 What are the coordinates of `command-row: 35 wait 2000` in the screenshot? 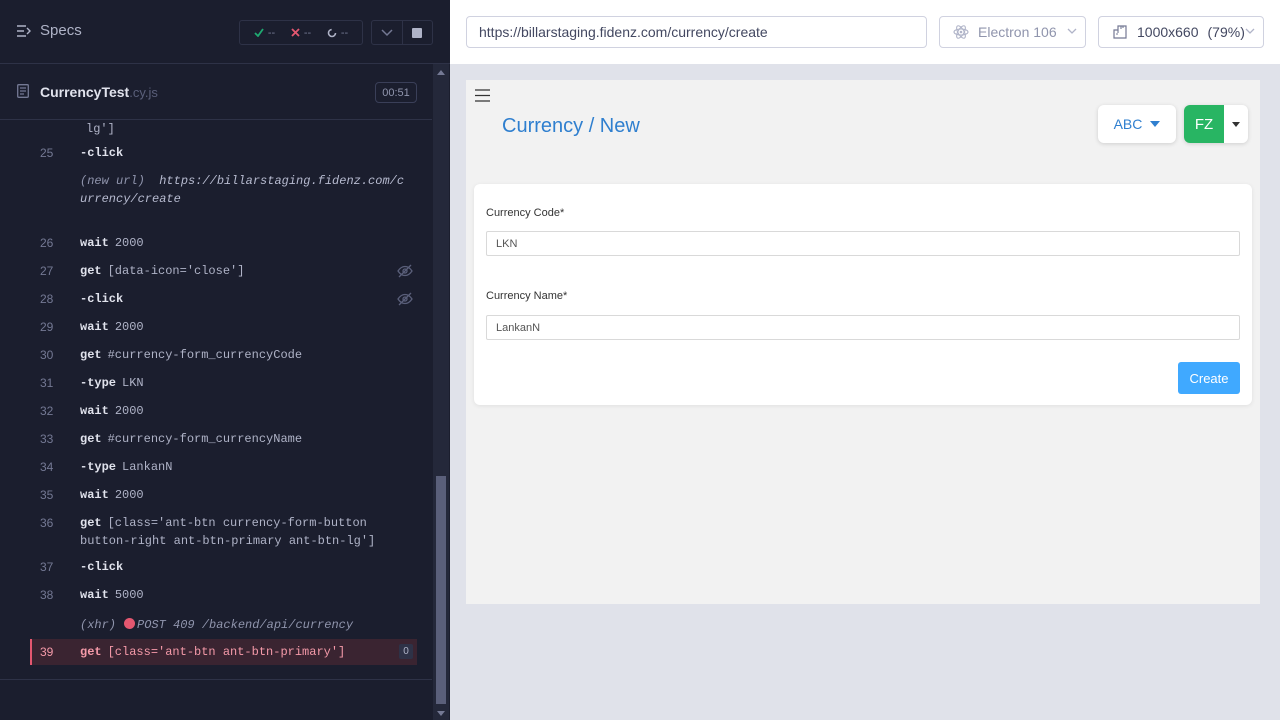 It's located at (223, 495).